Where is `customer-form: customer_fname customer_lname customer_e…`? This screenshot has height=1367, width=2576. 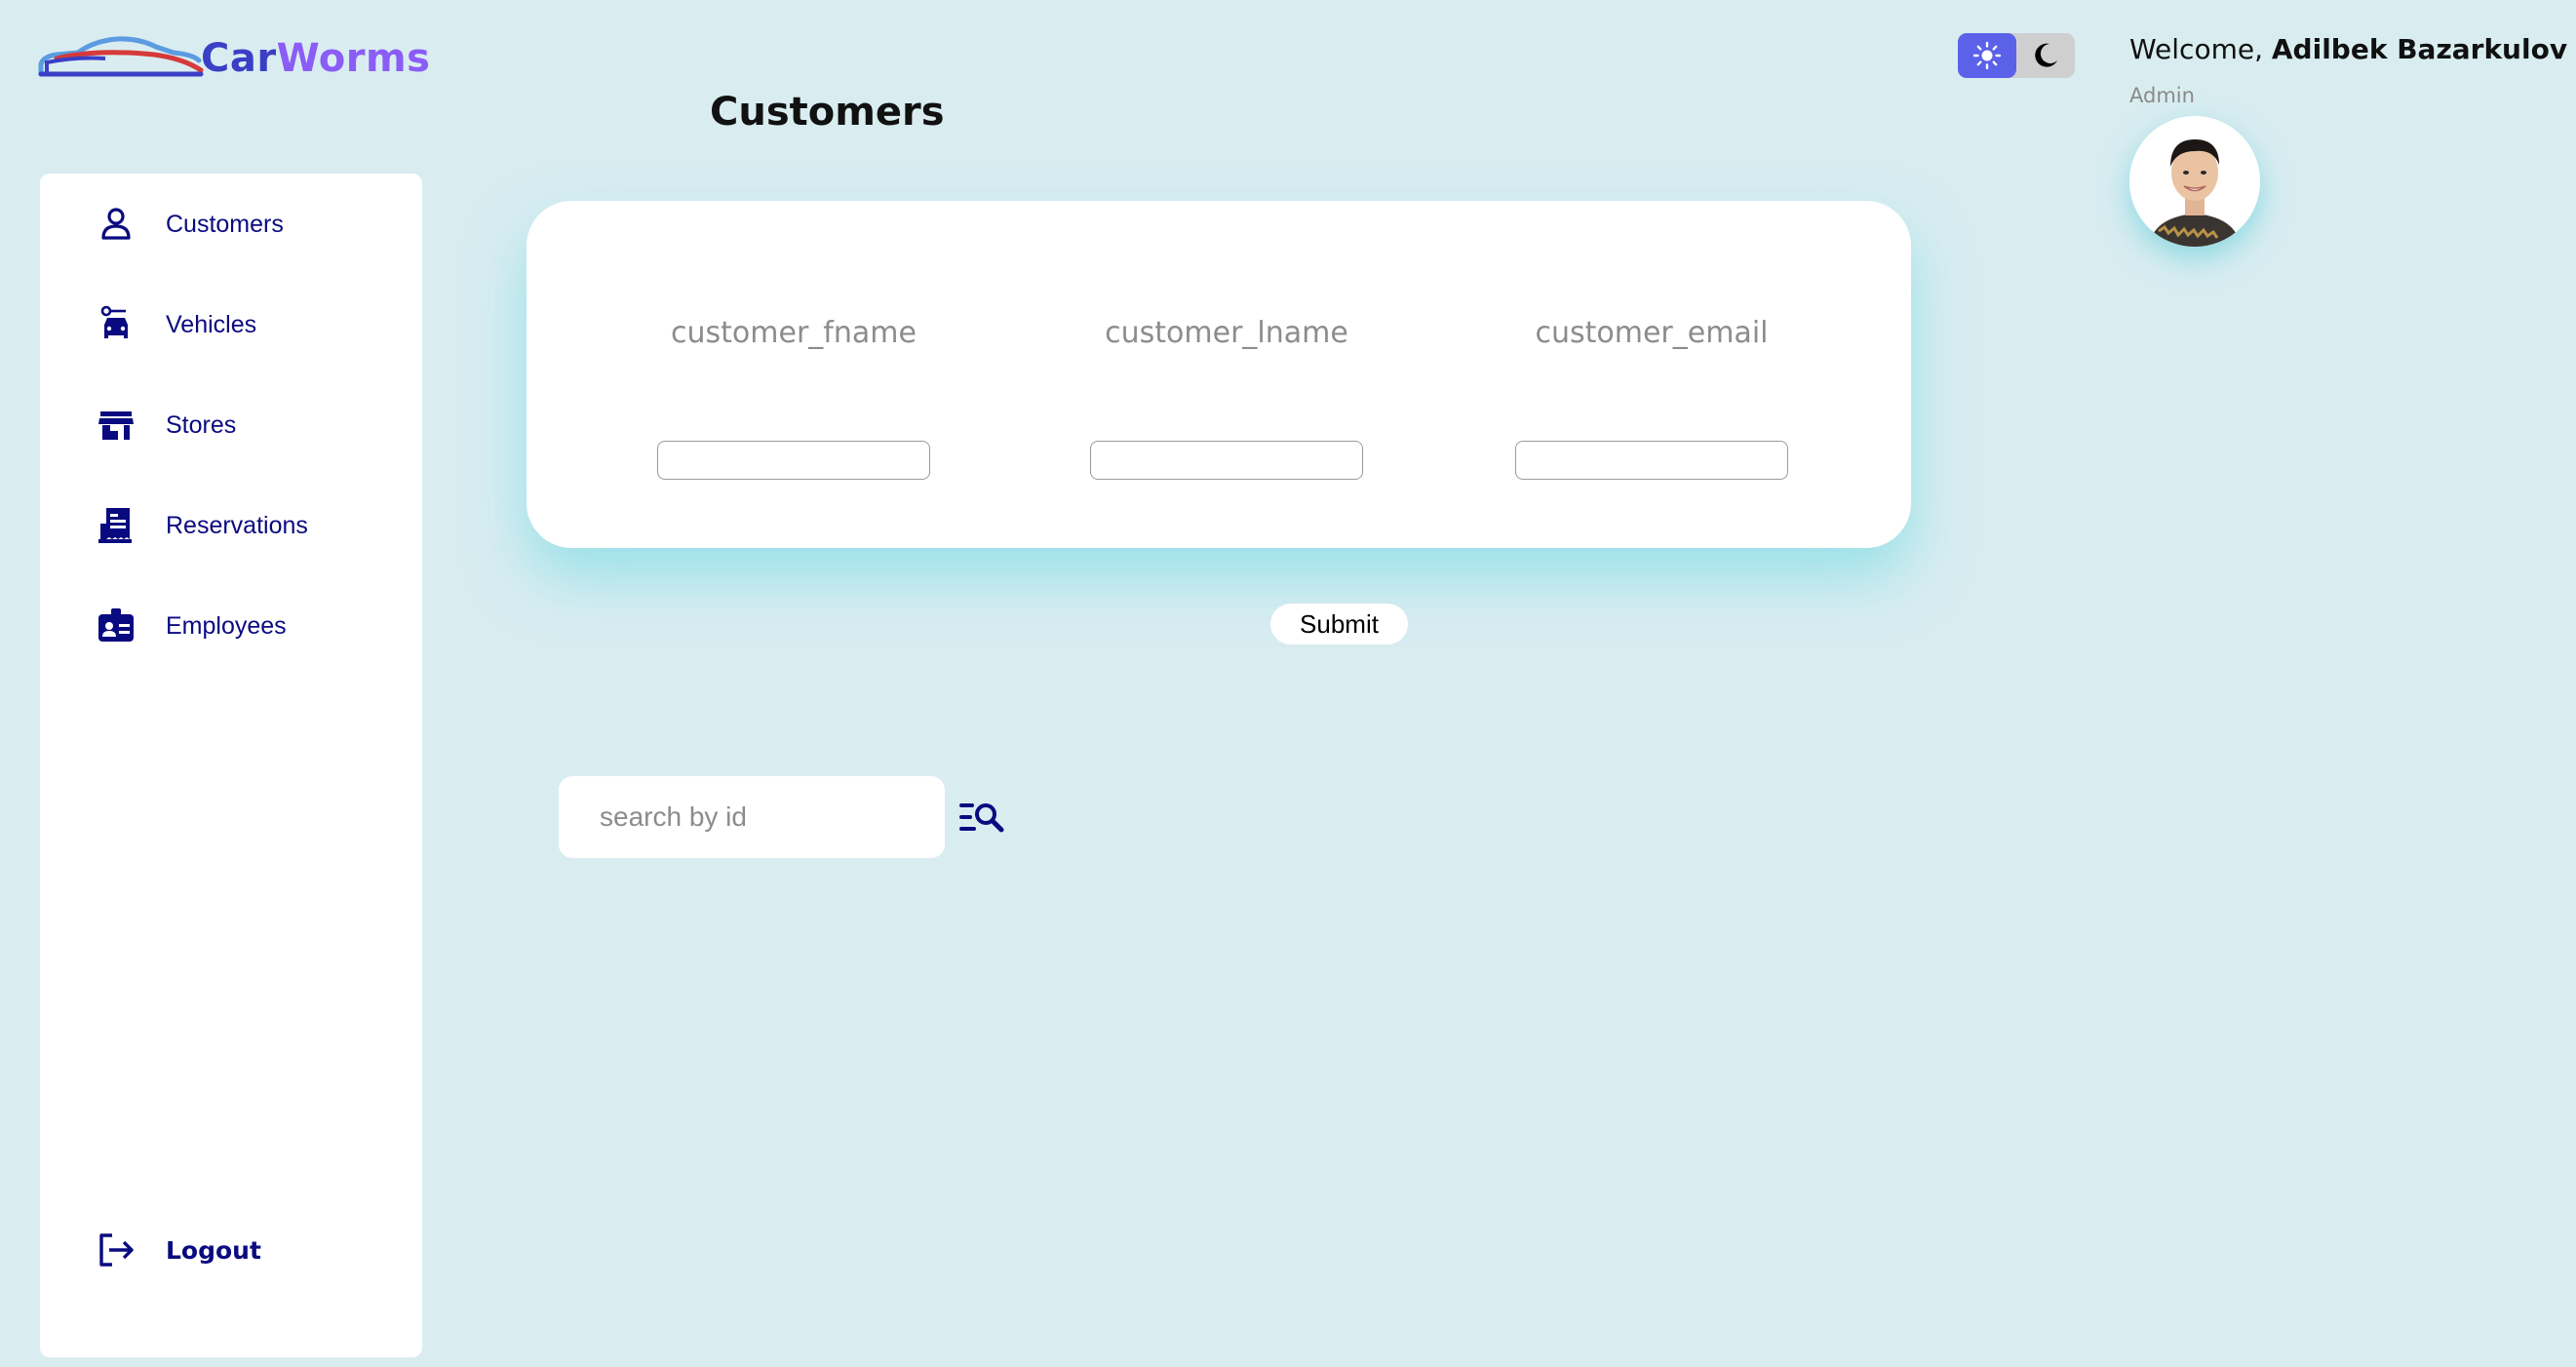 customer-form: customer_fname customer_lname customer_e… is located at coordinates (1219, 374).